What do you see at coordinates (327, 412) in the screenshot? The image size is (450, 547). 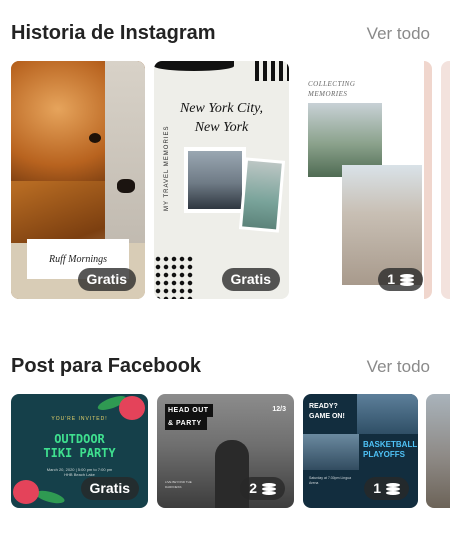 I see `headline: READY? GAME ON!` at bounding box center [327, 412].